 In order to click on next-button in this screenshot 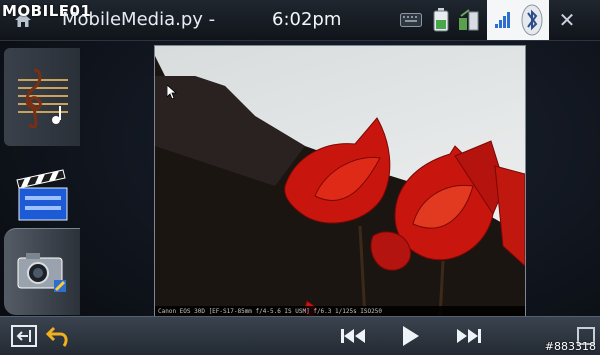, I will do `click(469, 336)`.